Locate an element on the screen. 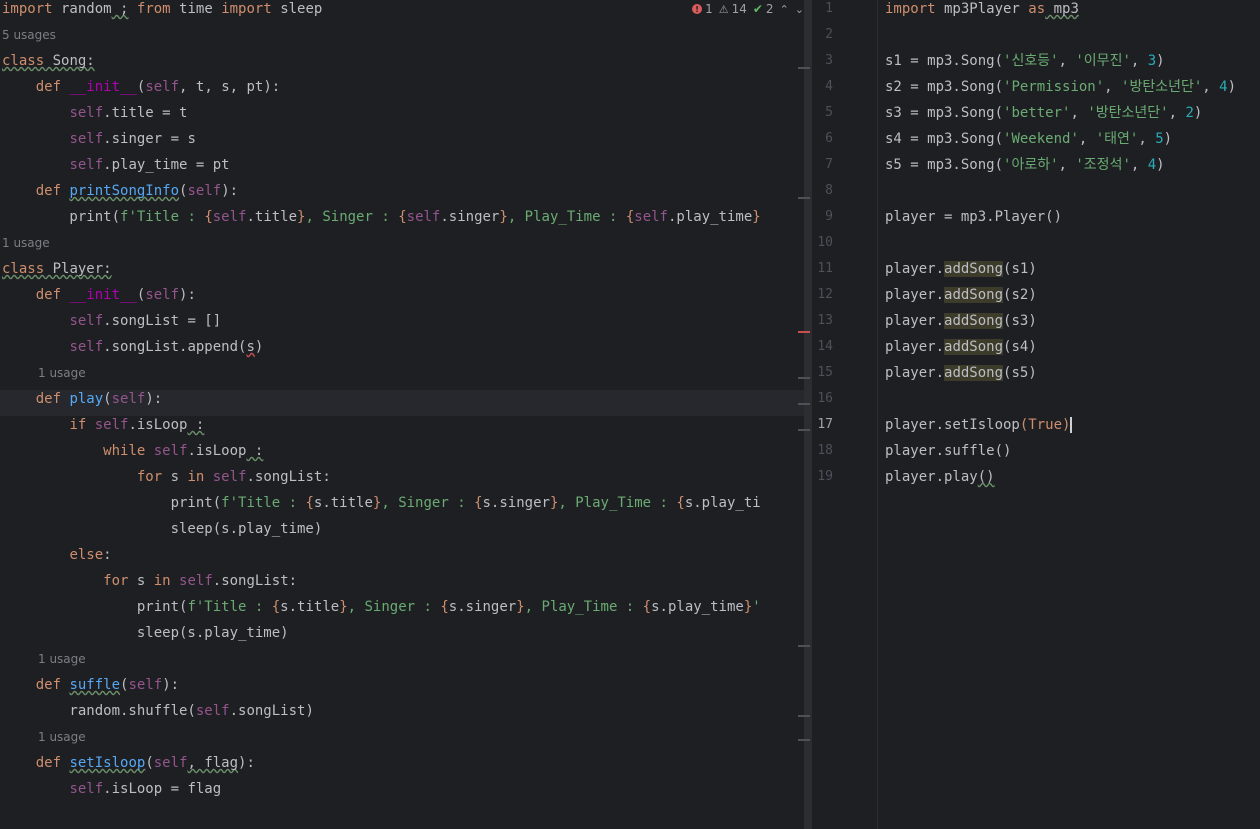 The height and width of the screenshot is (829, 1260). code-line: else: is located at coordinates (56, 559).